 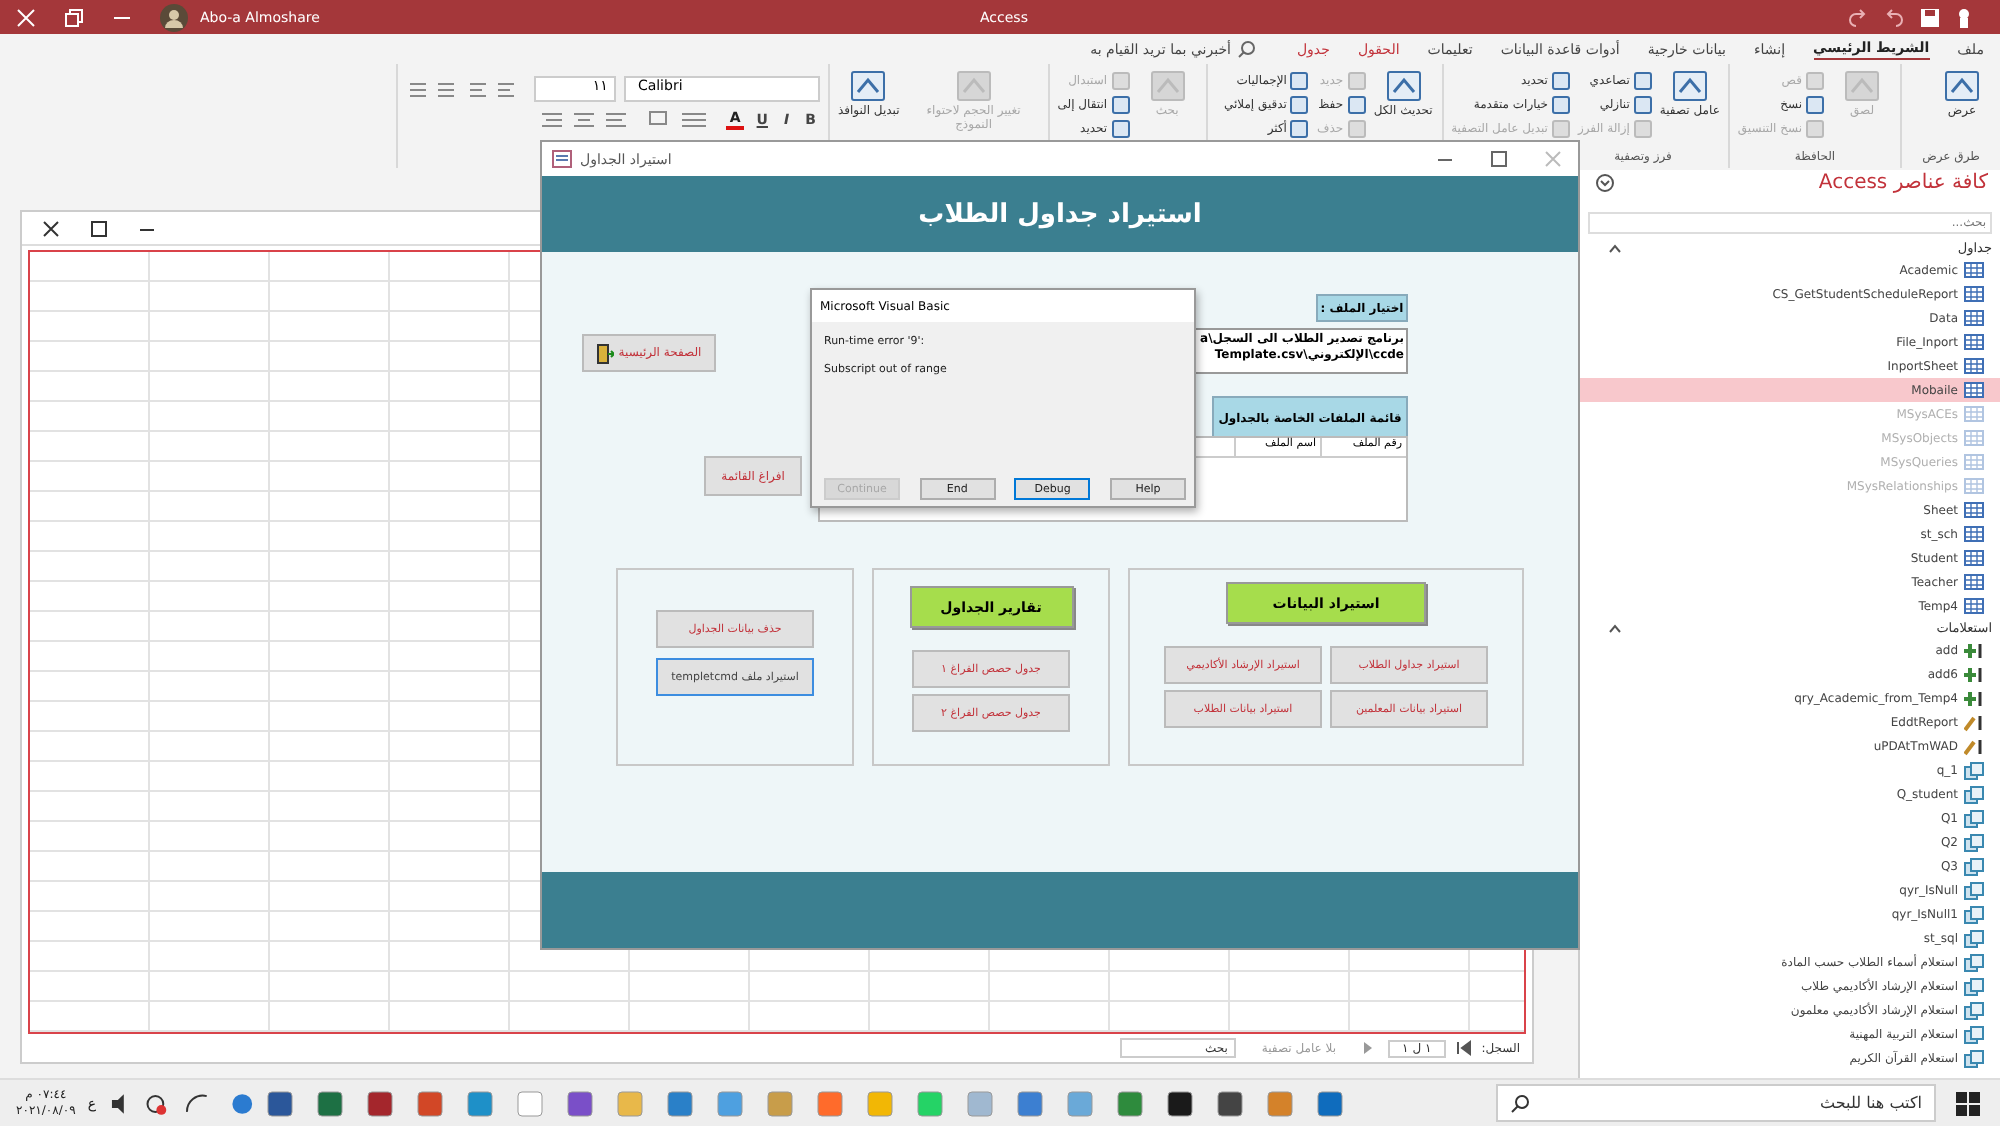 What do you see at coordinates (562, 159) in the screenshot?
I see `form-icon` at bounding box center [562, 159].